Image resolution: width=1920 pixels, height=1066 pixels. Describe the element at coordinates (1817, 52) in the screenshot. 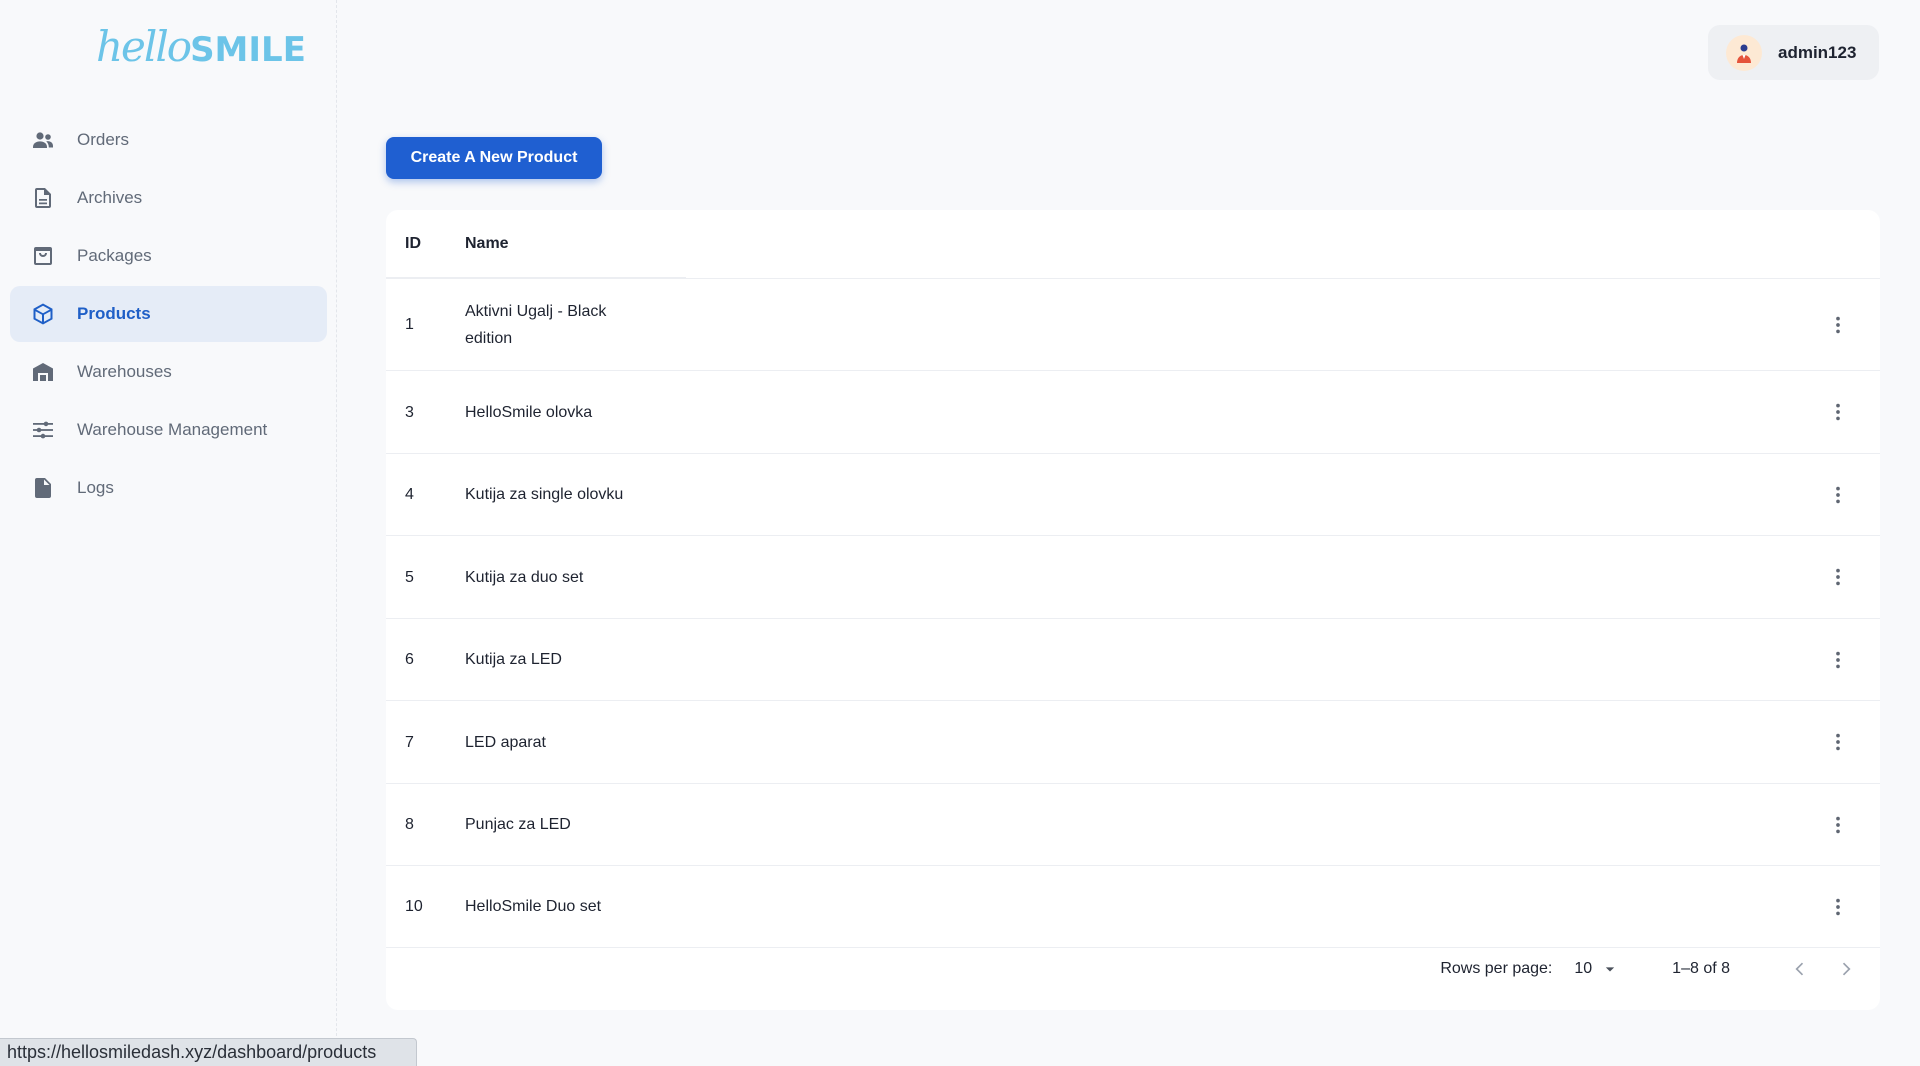

I see `username: admin123` at that location.